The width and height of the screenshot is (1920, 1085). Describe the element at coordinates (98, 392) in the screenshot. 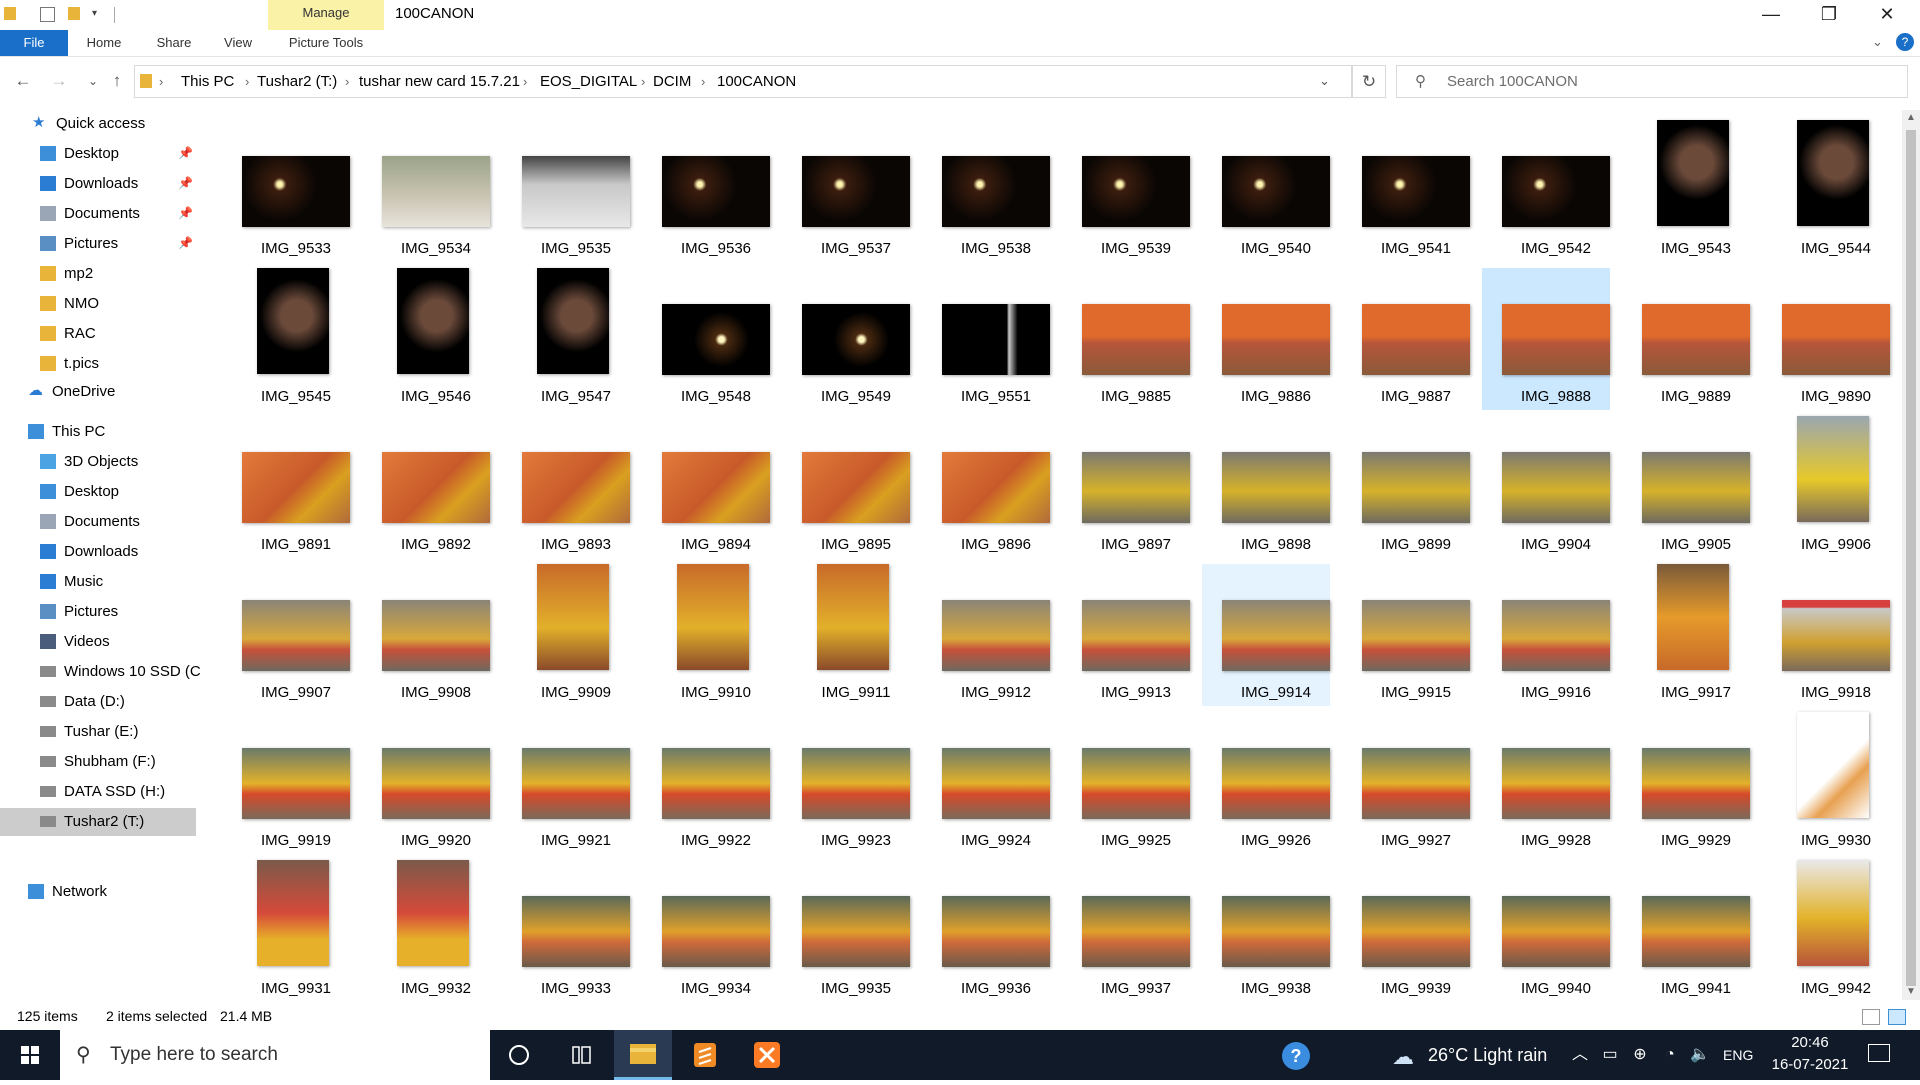

I see `nav-onedrive: ☁ OneDrive` at that location.